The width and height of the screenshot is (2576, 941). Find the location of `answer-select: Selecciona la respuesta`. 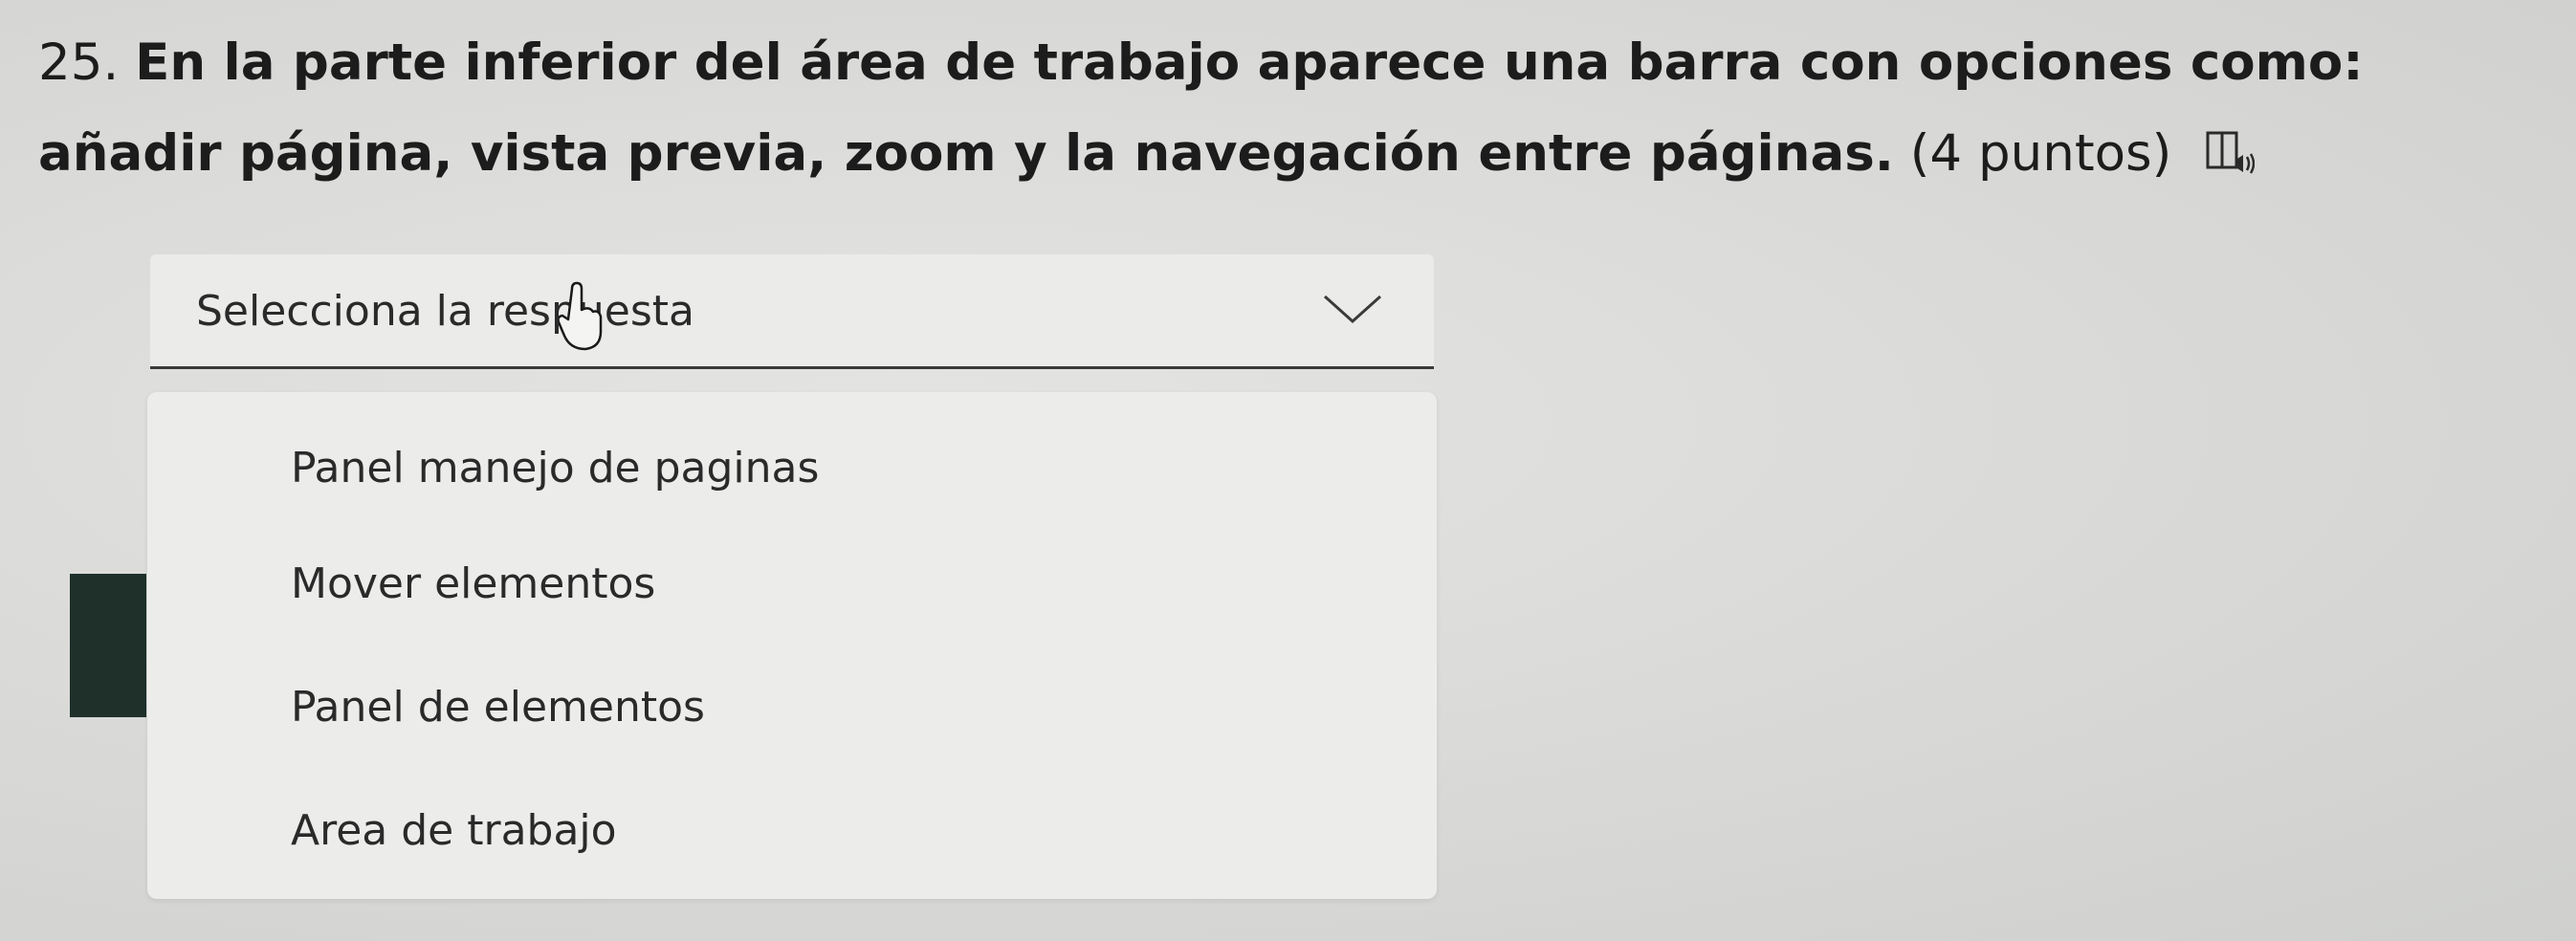

answer-select: Selecciona la respuesta is located at coordinates (792, 312).